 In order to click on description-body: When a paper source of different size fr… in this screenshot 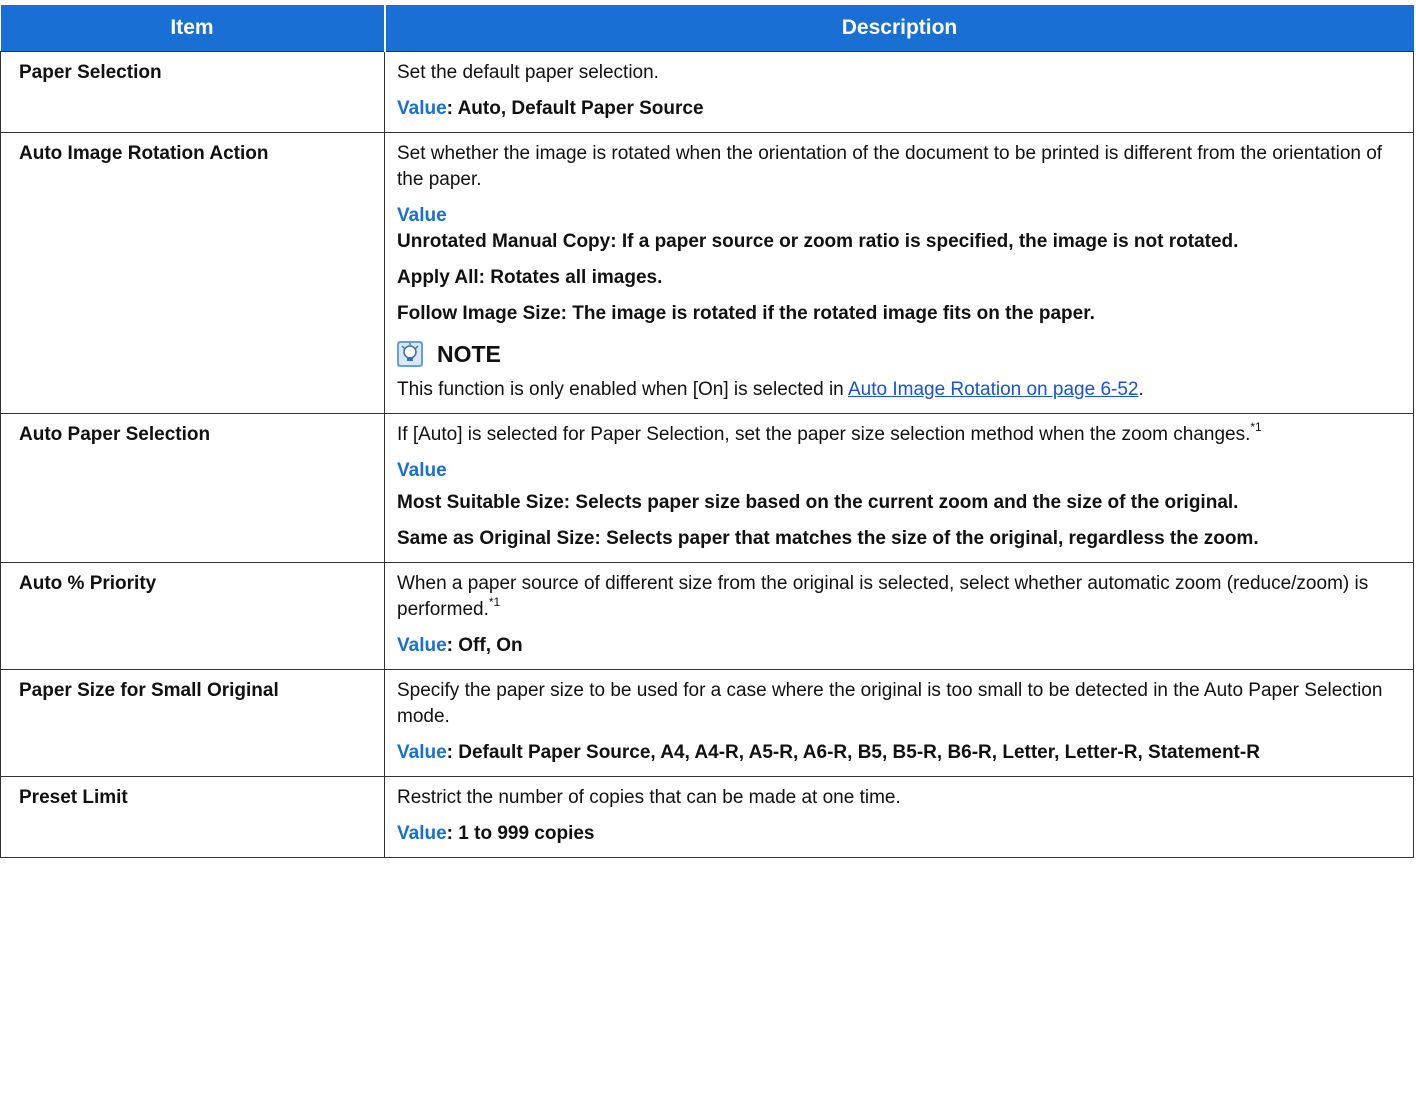, I will do `click(883, 596)`.